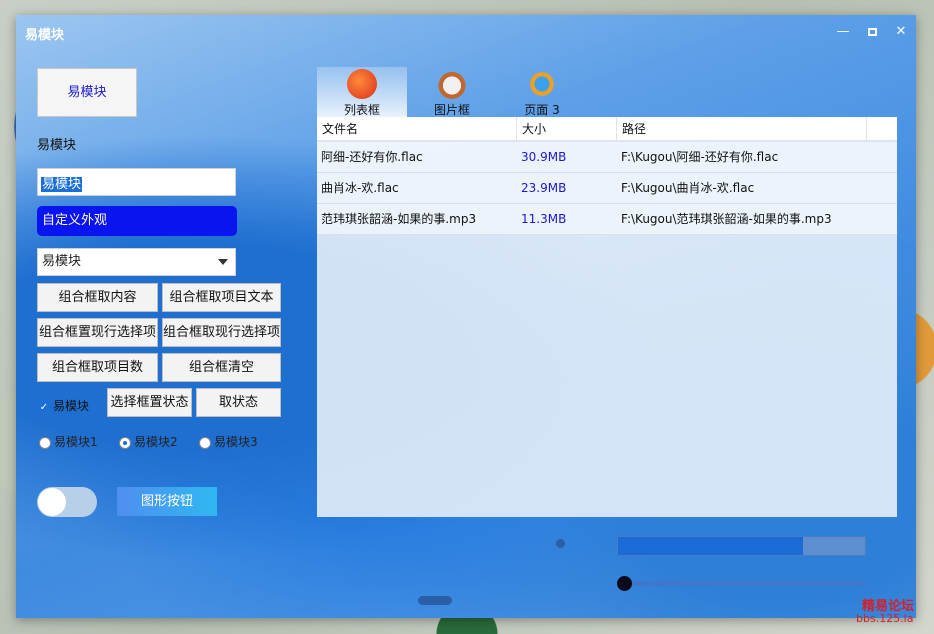  I want to click on combo-clear-button: 组合框清空, so click(221, 367).